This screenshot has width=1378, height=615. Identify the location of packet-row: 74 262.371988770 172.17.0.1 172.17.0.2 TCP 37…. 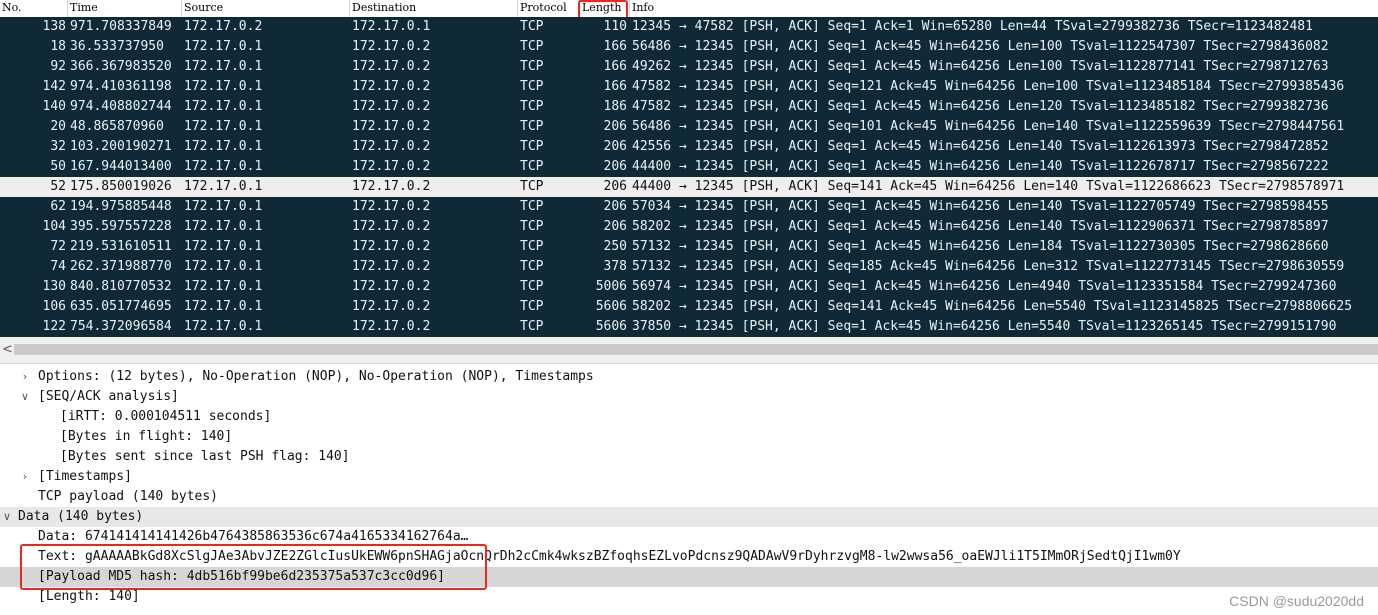
(689, 267).